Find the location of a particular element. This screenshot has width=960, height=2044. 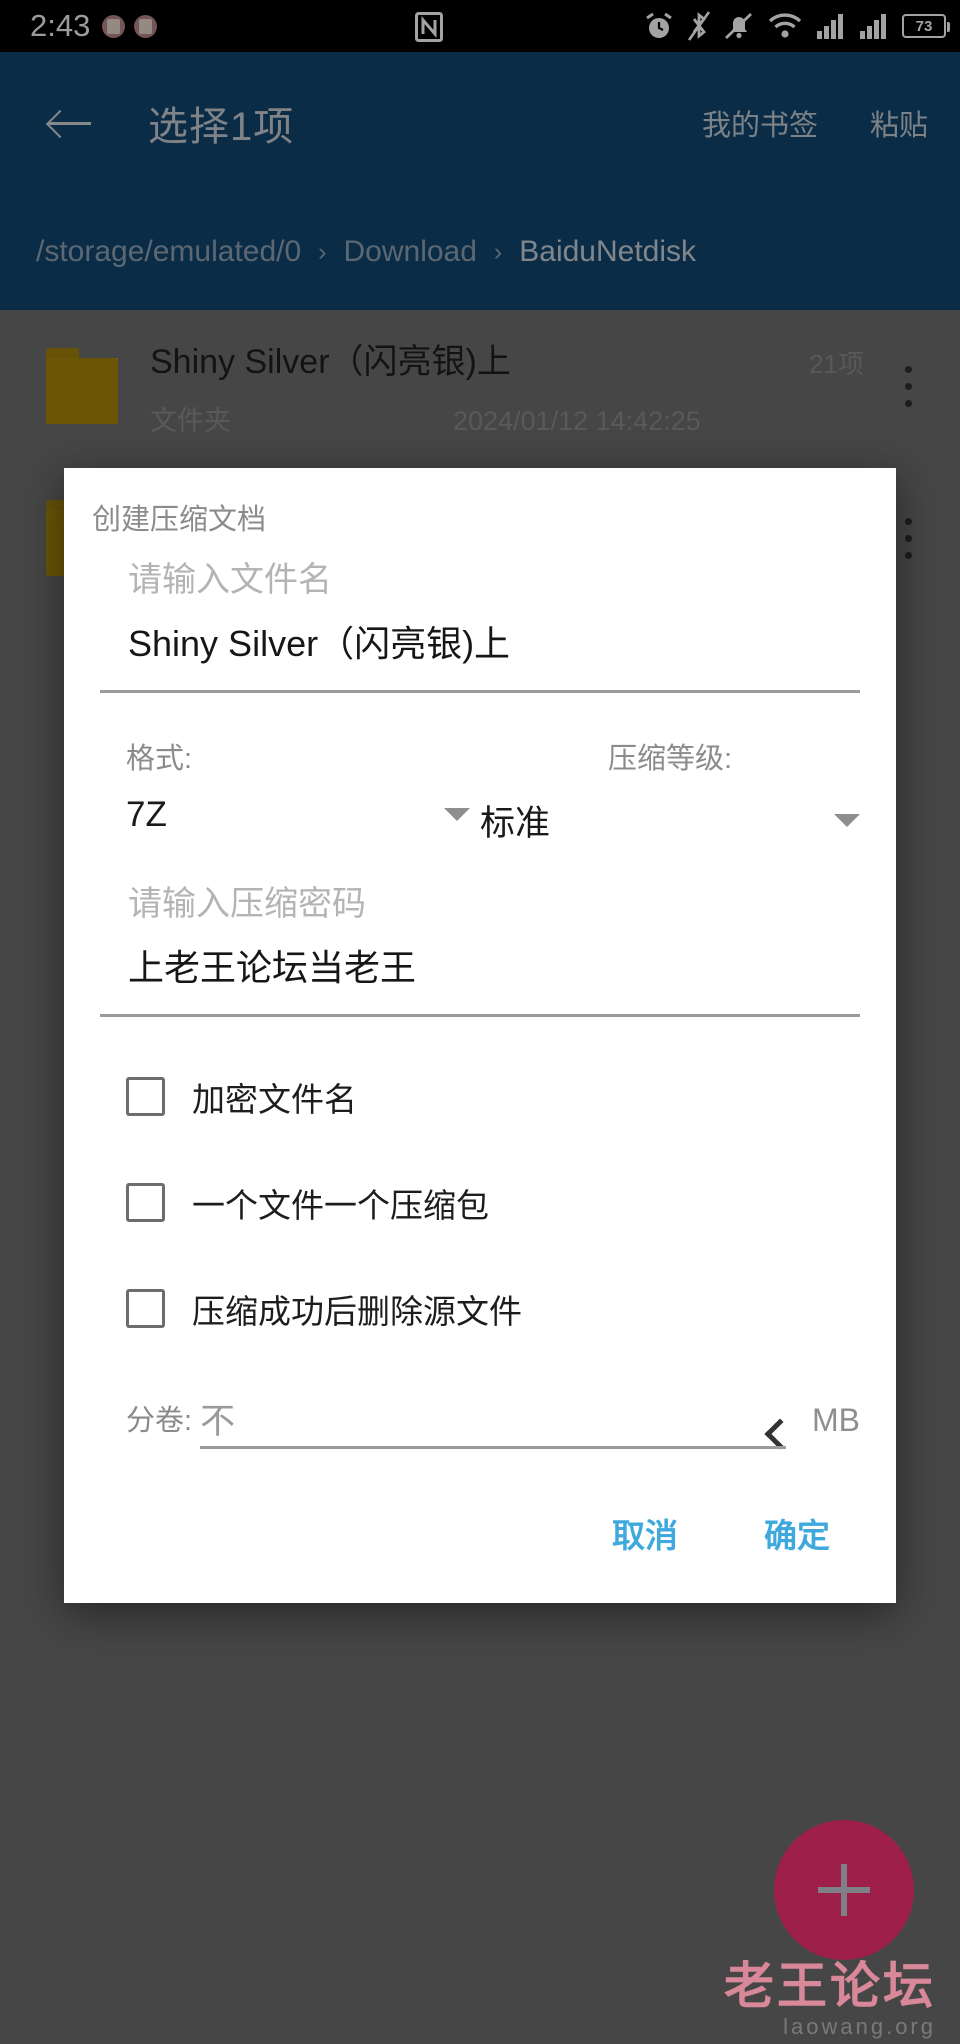

password-input: 上老王论坛当老王 is located at coordinates (480, 968).